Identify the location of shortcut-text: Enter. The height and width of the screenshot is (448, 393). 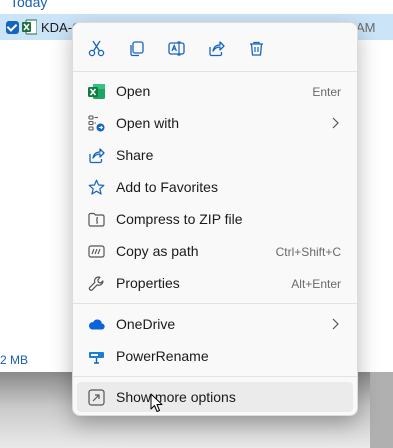
(326, 92).